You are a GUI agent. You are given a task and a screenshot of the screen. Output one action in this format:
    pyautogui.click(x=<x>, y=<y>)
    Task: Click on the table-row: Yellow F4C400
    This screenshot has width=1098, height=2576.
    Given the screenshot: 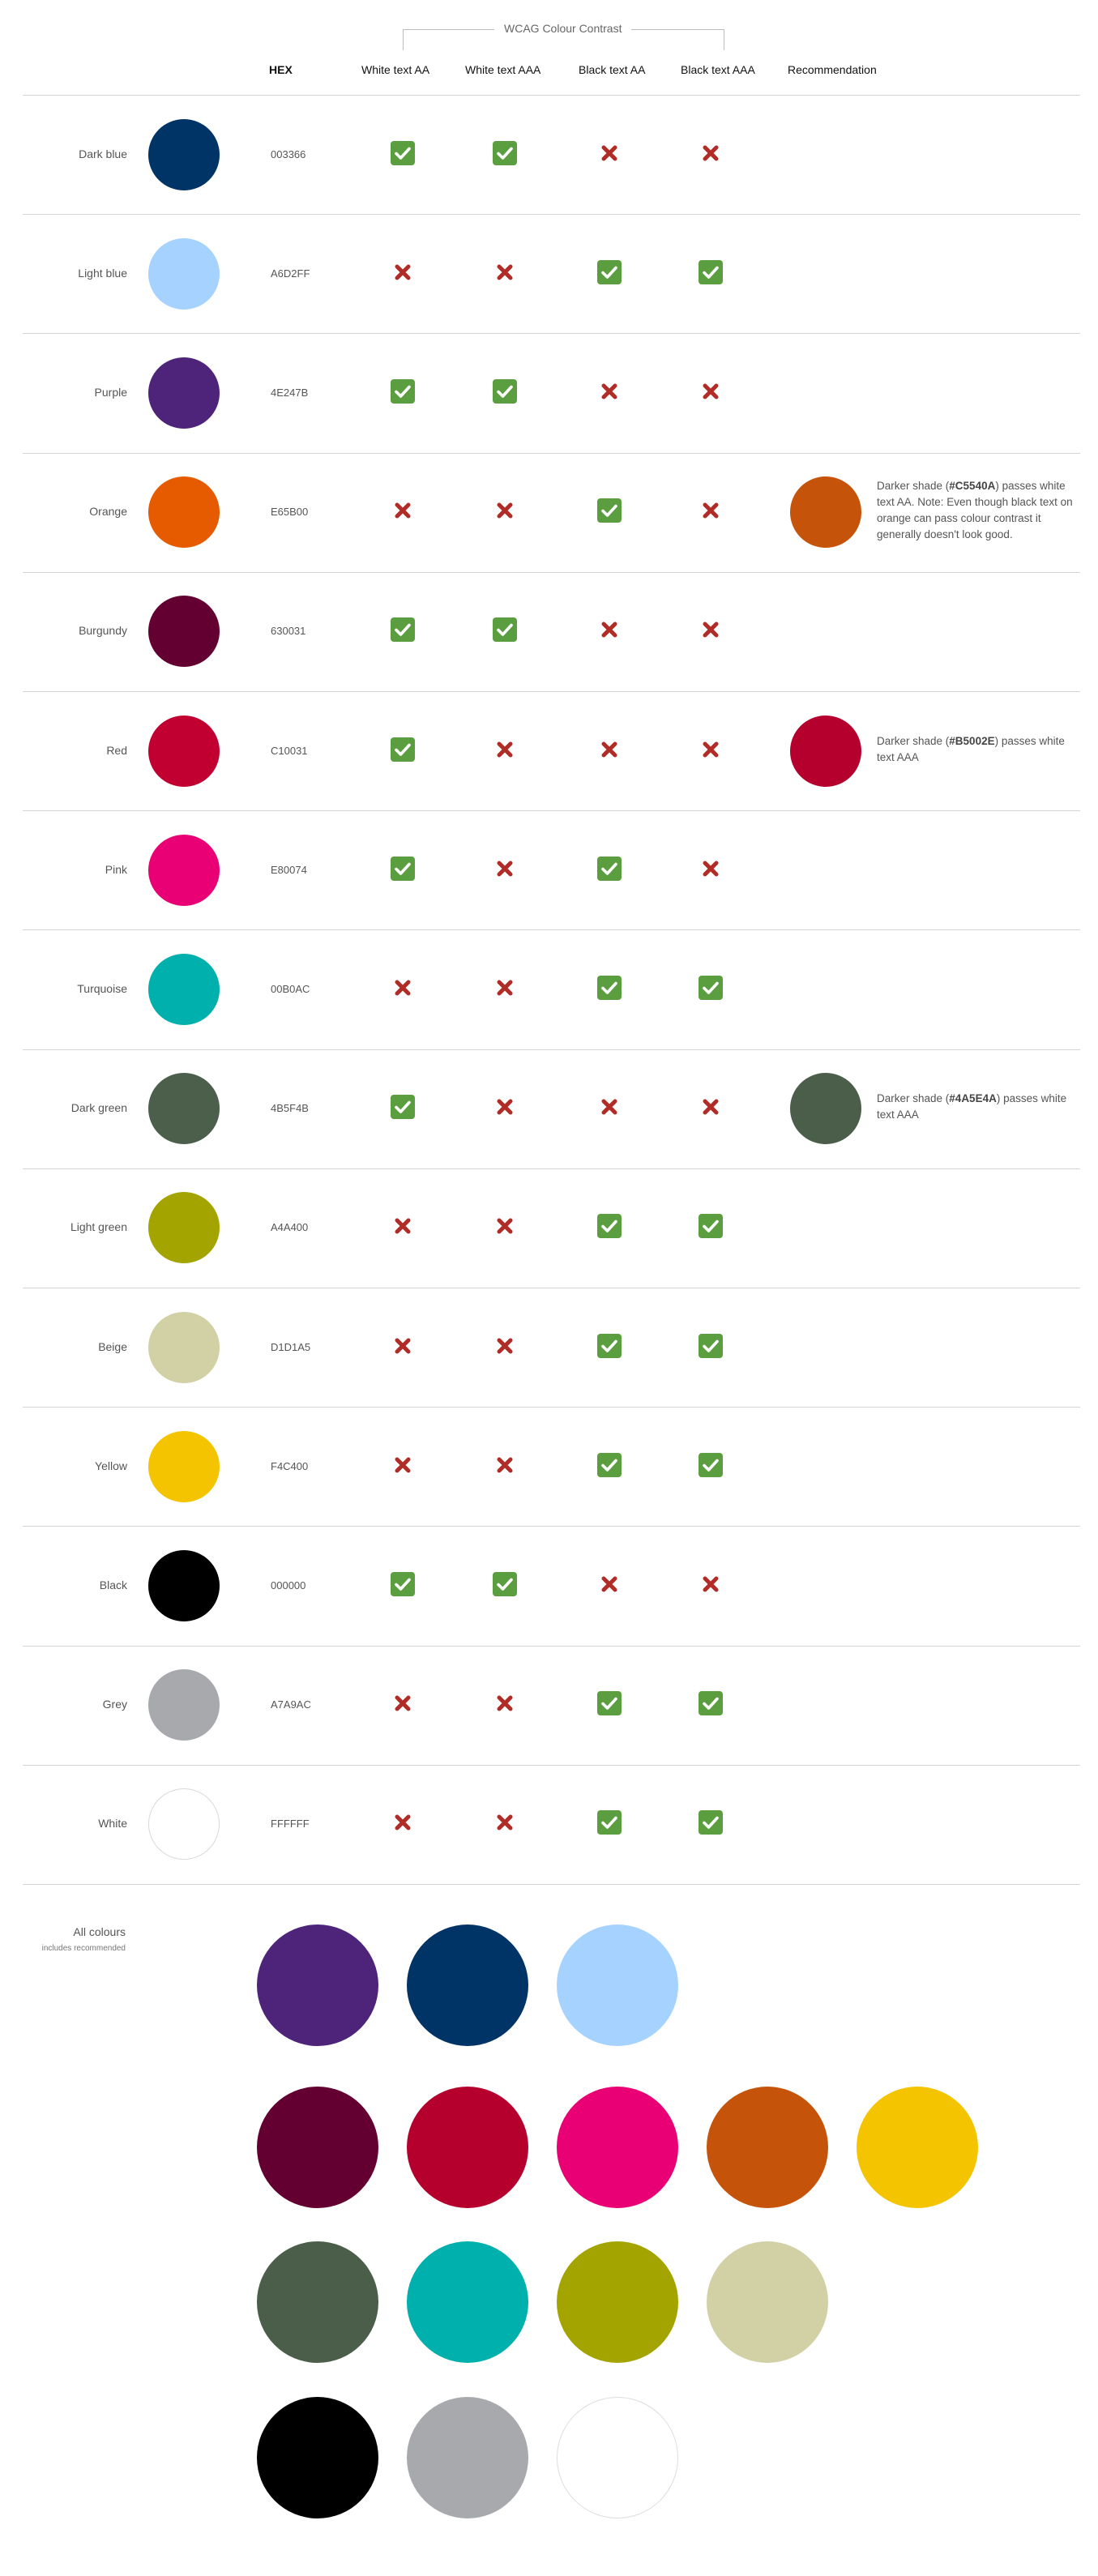 What is the action you would take?
    pyautogui.click(x=549, y=1466)
    